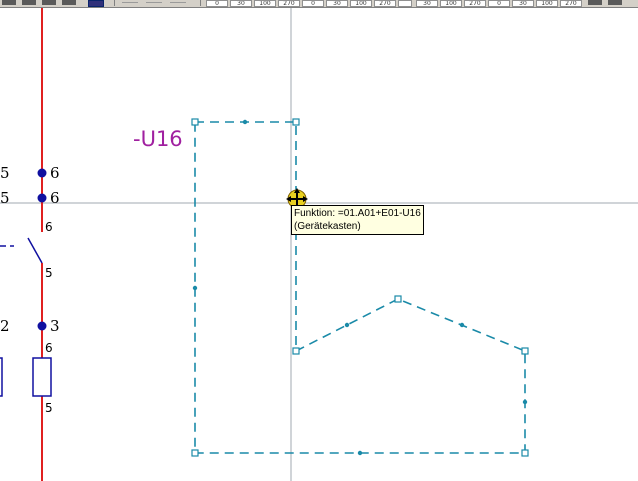 This screenshot has width=638, height=481. I want to click on pin-label: 3, so click(55, 326).